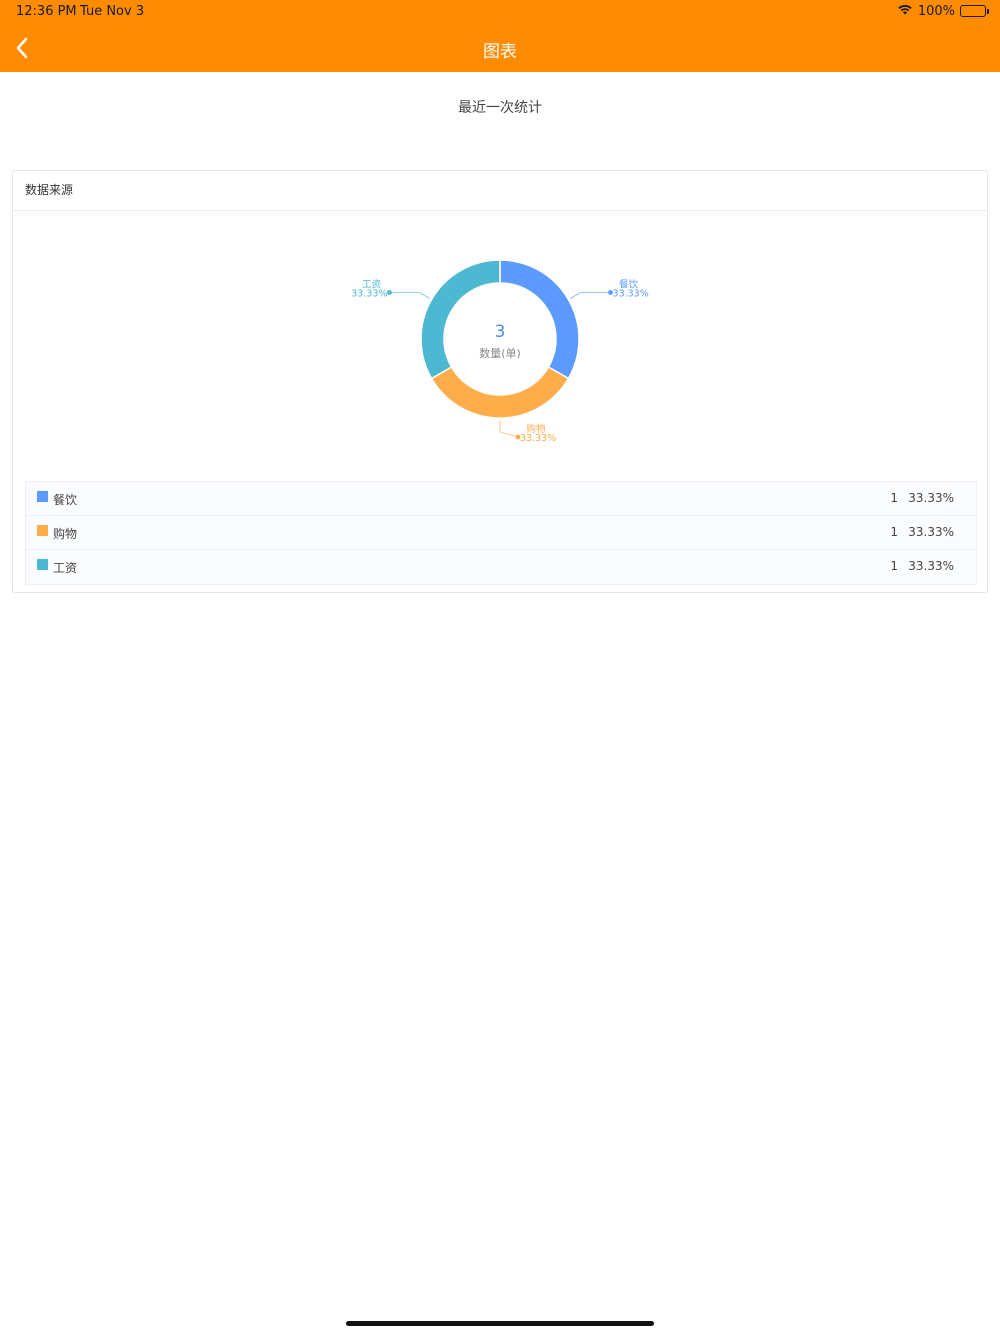 This screenshot has width=1000, height=1334. What do you see at coordinates (65, 500) in the screenshot?
I see `legend-label: 餐饮` at bounding box center [65, 500].